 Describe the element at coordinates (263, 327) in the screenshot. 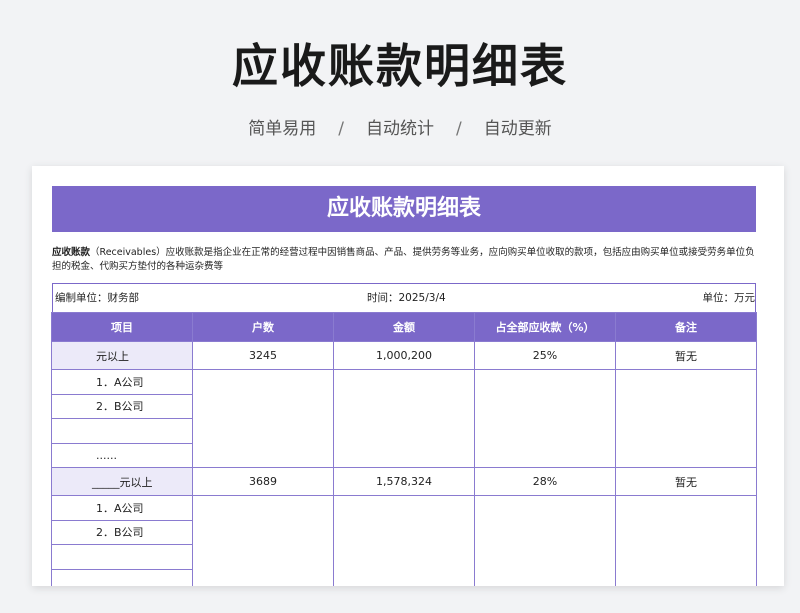

I see `column-header: 户数` at that location.